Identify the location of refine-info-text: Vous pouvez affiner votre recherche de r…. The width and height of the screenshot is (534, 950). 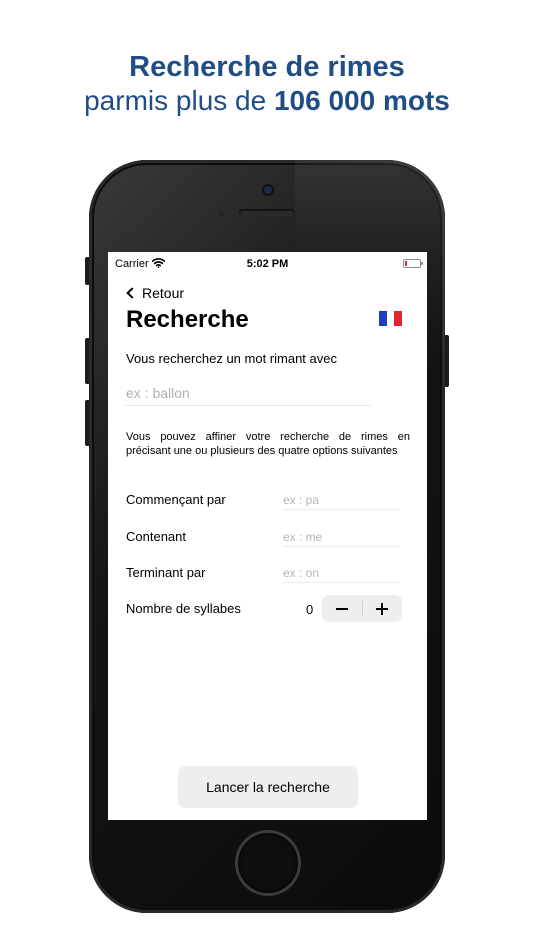
(268, 444).